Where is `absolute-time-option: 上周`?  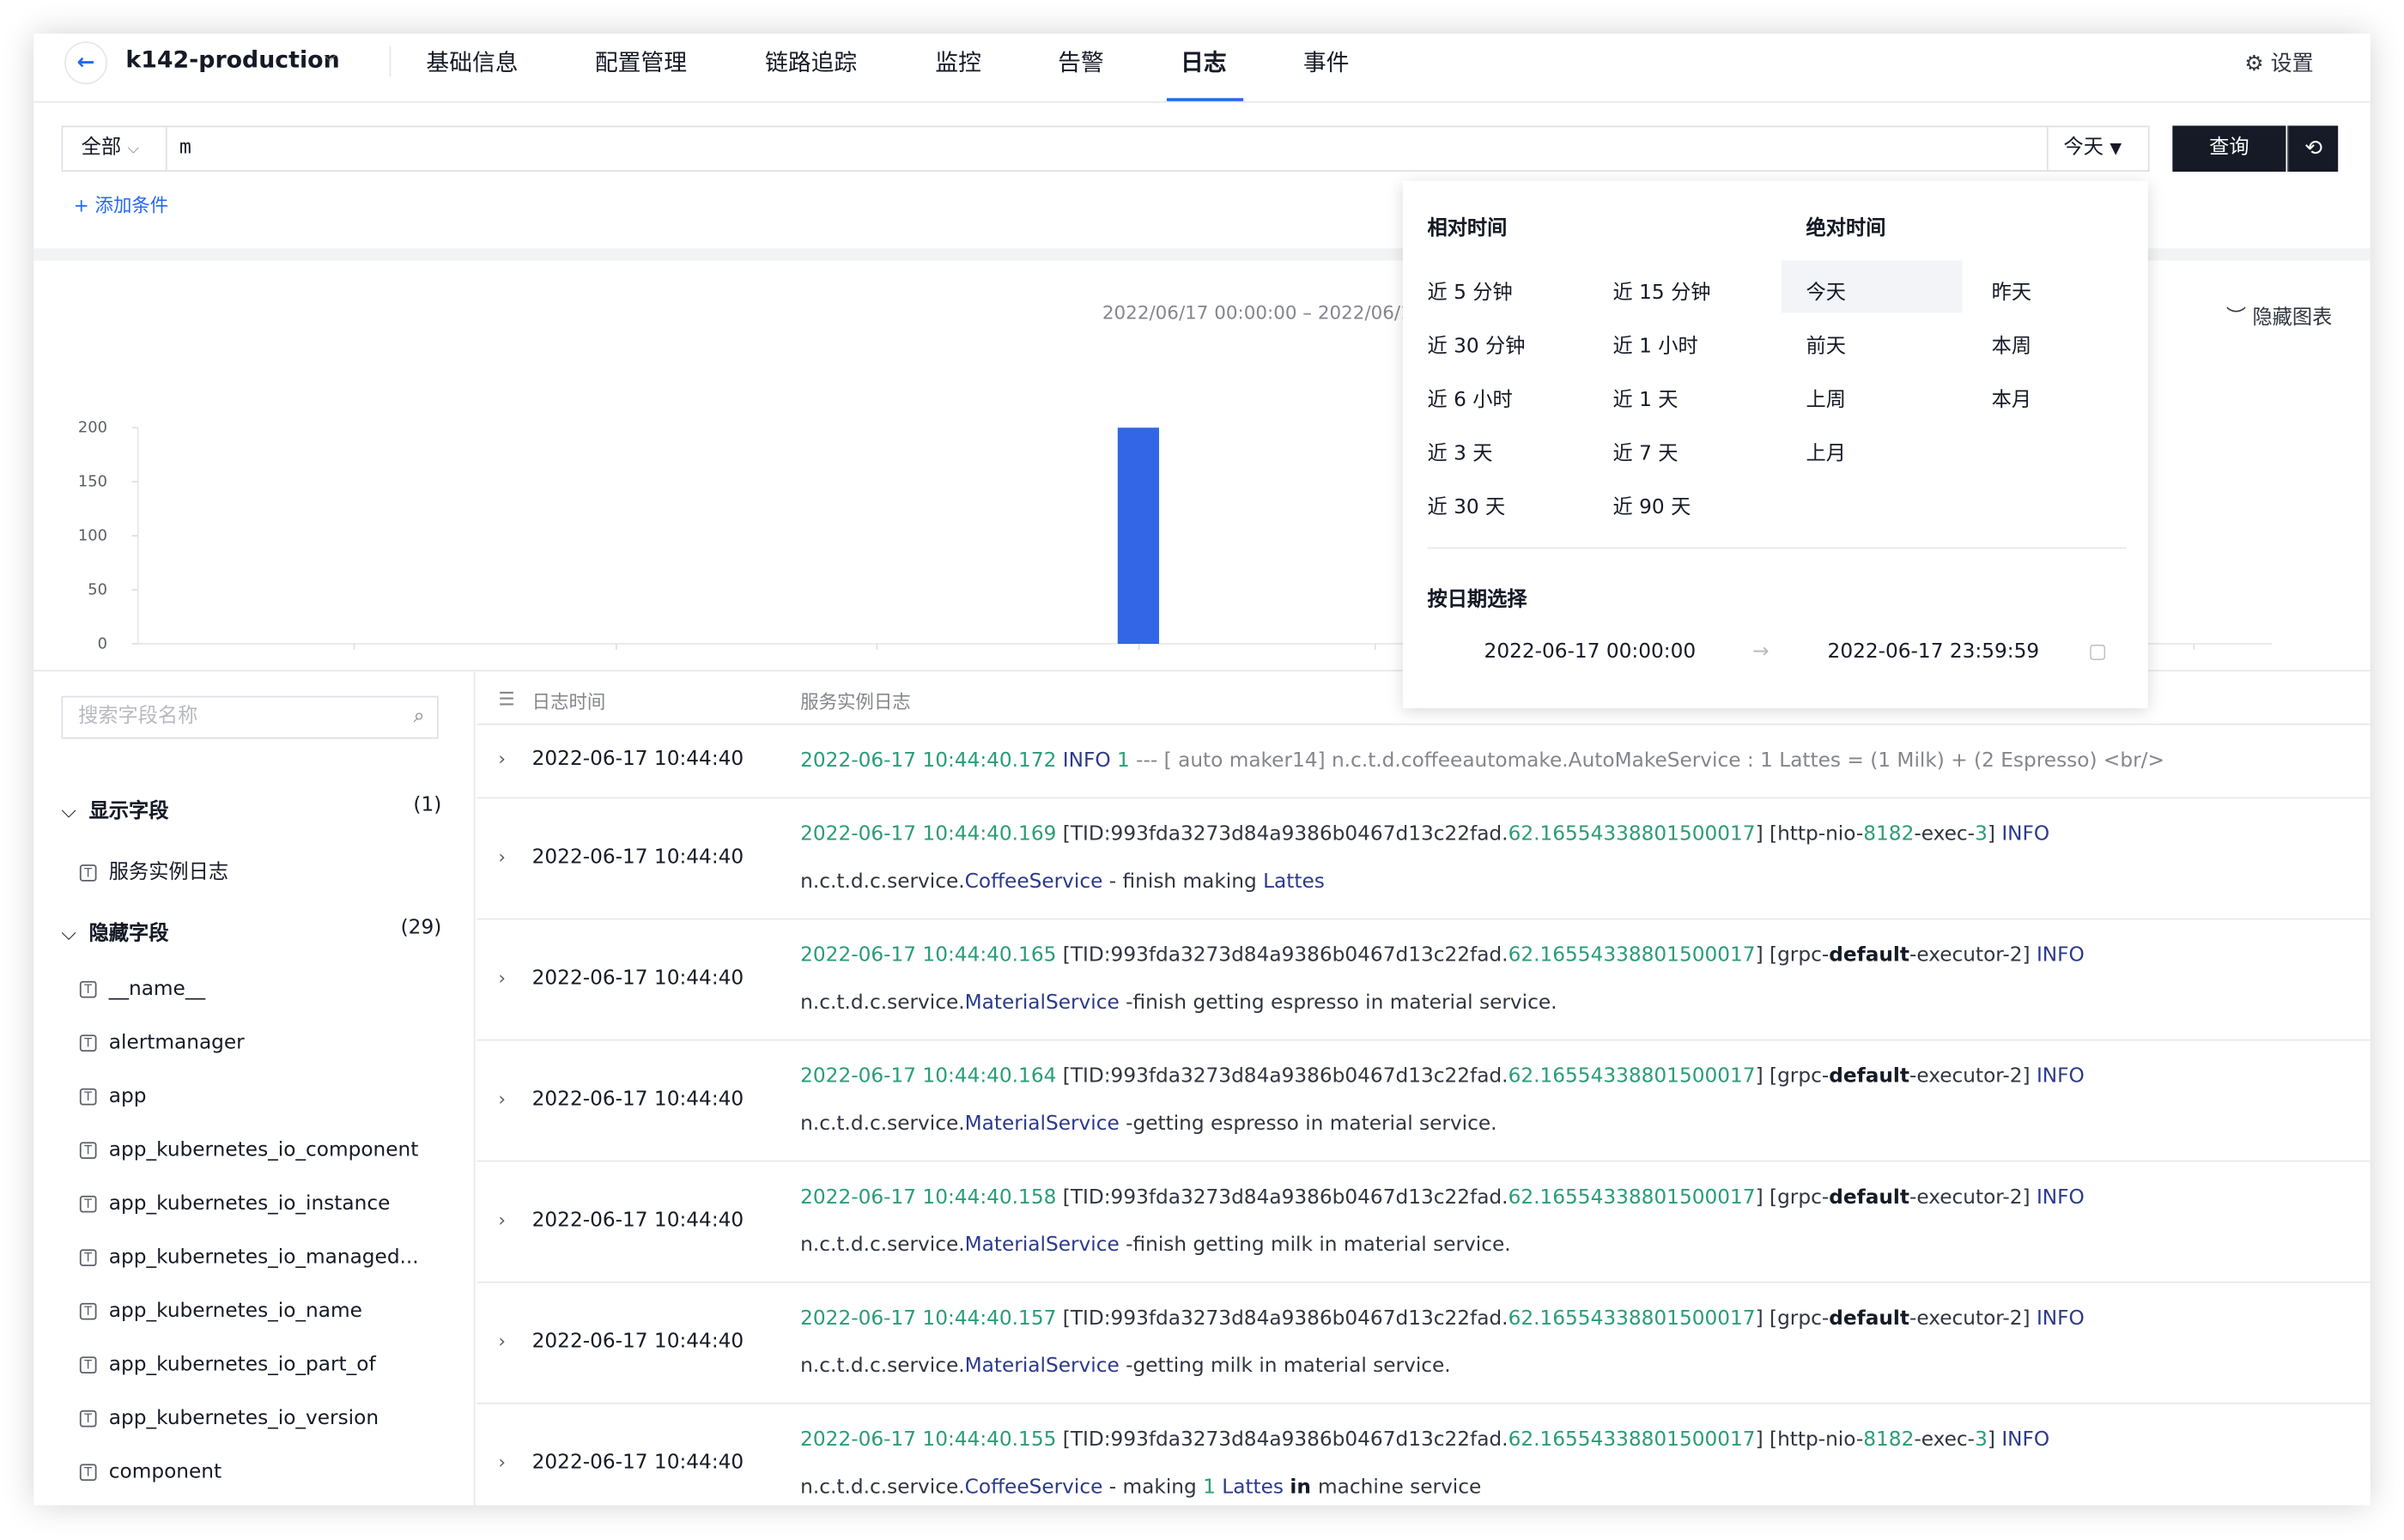
absolute-time-option: 上周 is located at coordinates (1826, 398).